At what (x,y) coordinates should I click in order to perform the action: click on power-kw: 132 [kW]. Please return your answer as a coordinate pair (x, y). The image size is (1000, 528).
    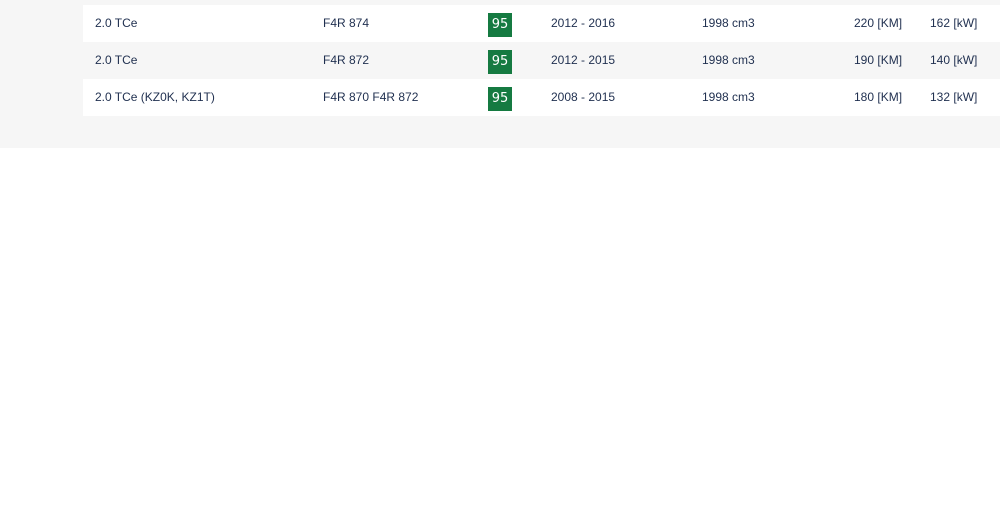
    Looking at the image, I should click on (954, 97).